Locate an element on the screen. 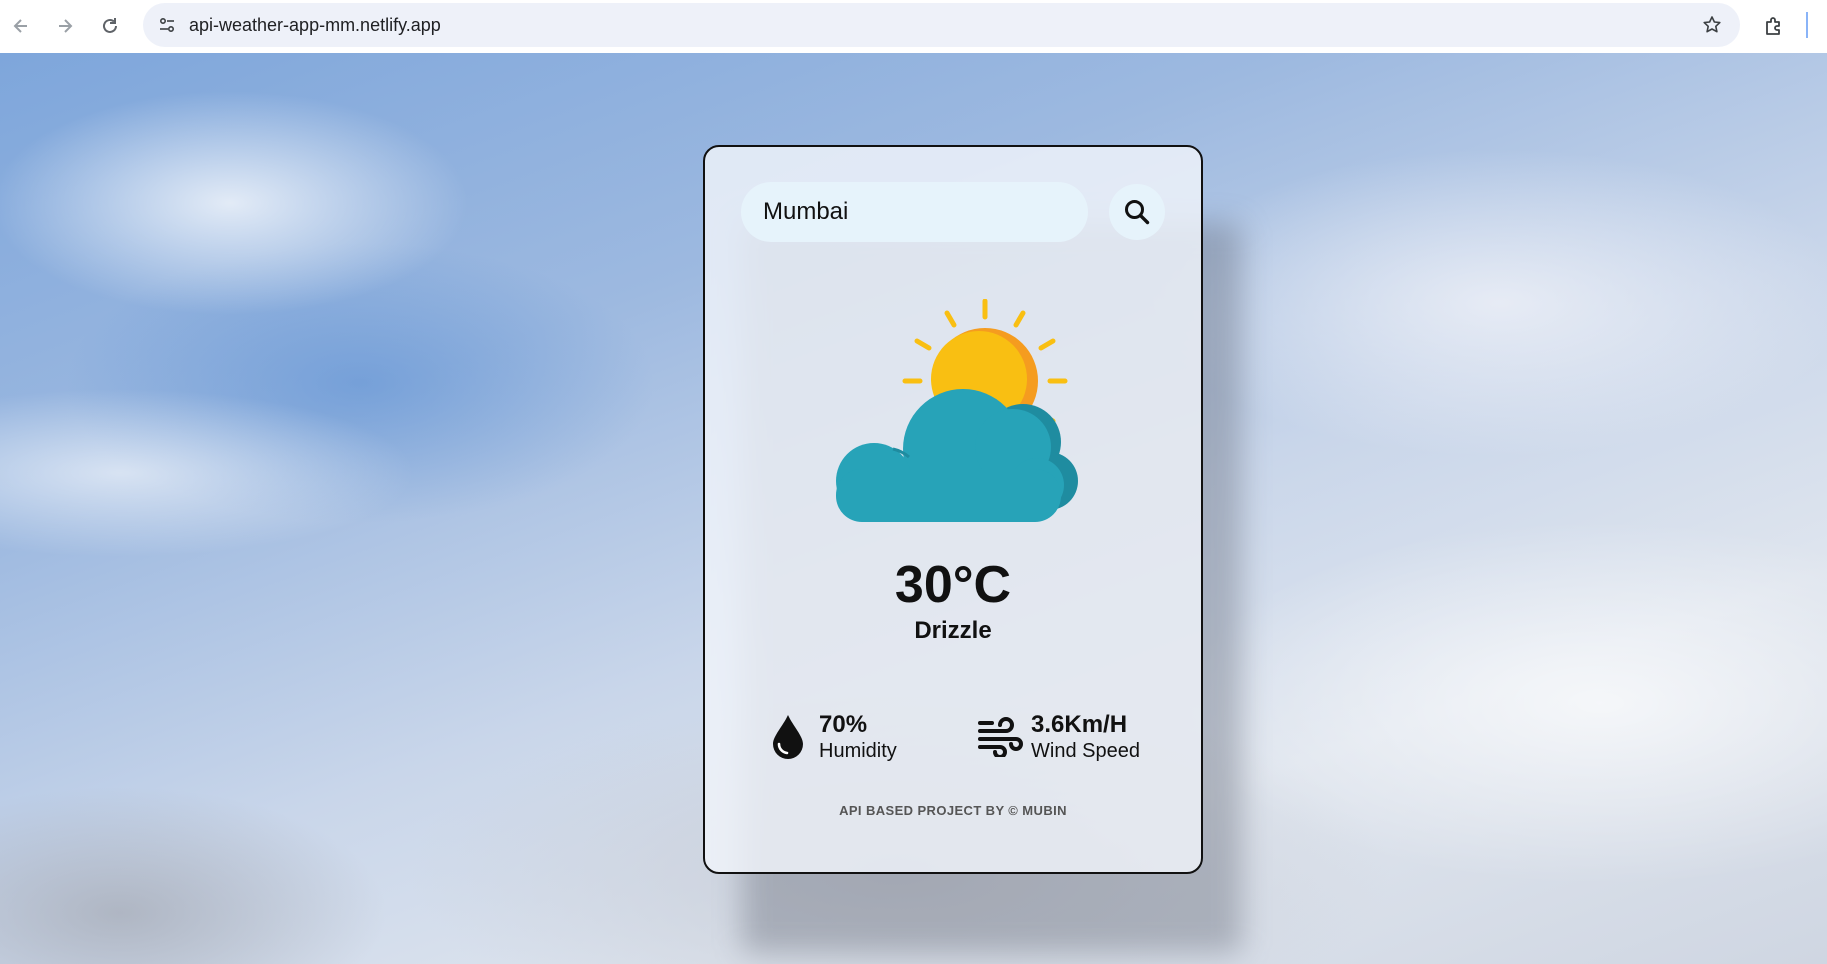  wind-icon is located at coordinates (1000, 737).